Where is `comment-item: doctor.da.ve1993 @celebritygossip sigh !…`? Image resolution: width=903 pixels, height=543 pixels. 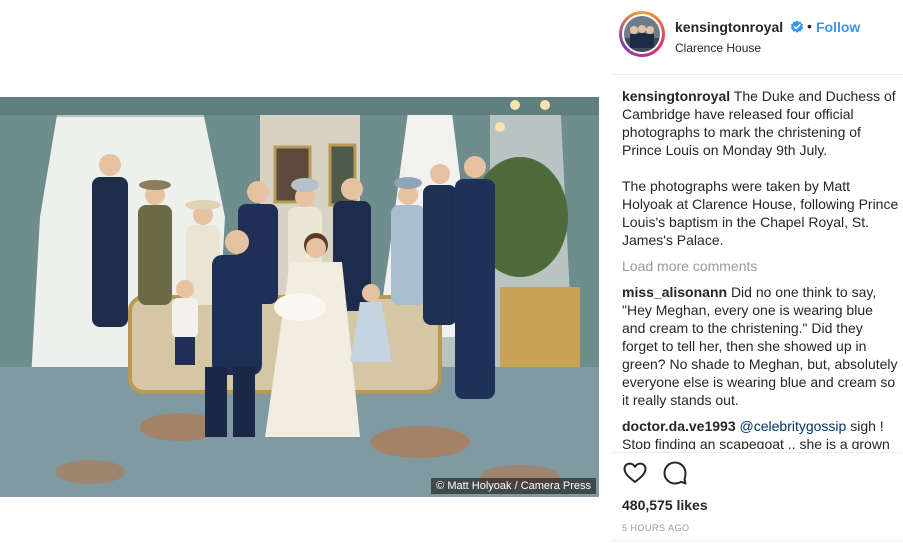 comment-item: doctor.da.ve1993 @celebritygossip sigh !… is located at coordinates (761, 433).